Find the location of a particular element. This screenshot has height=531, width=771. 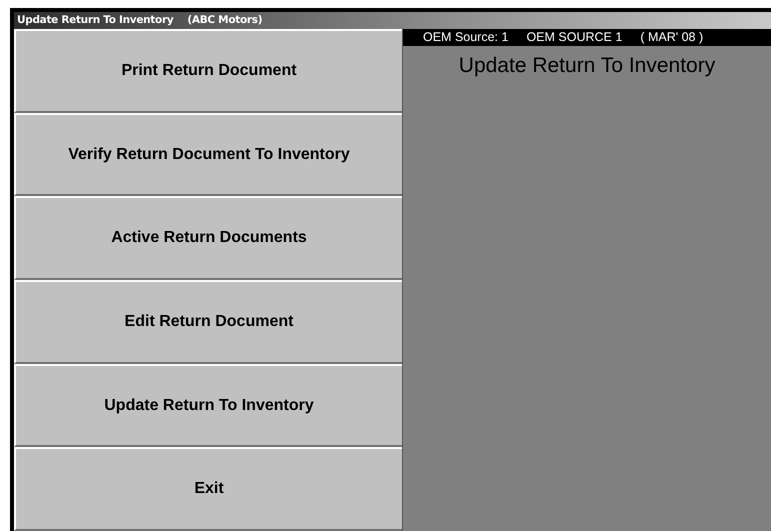

window-title: Update Return To Inventory is located at coordinates (95, 20).